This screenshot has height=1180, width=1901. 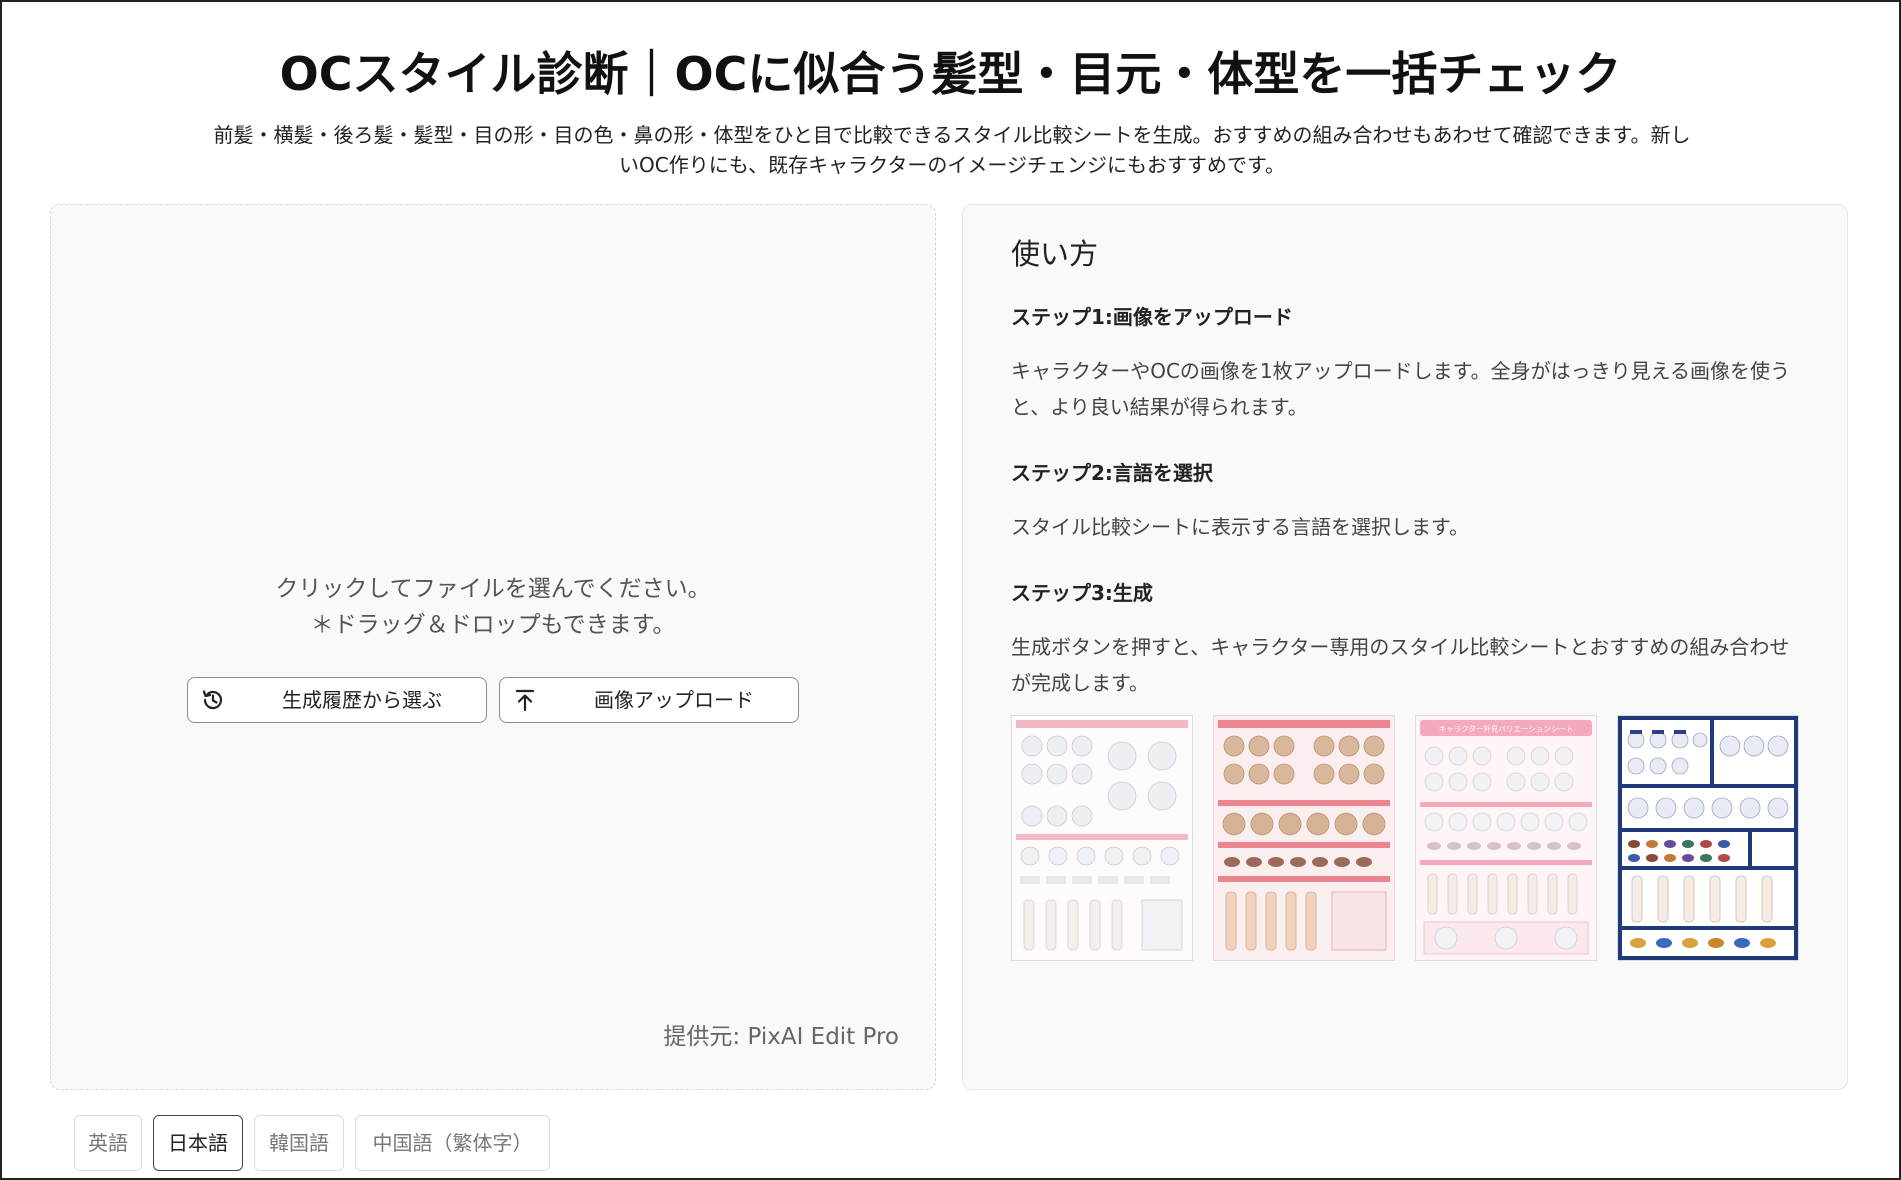 I want to click on page-title: OCスタイル診断｜OCに似合う髪型・目元・体型を一括チェック, so click(x=950, y=74).